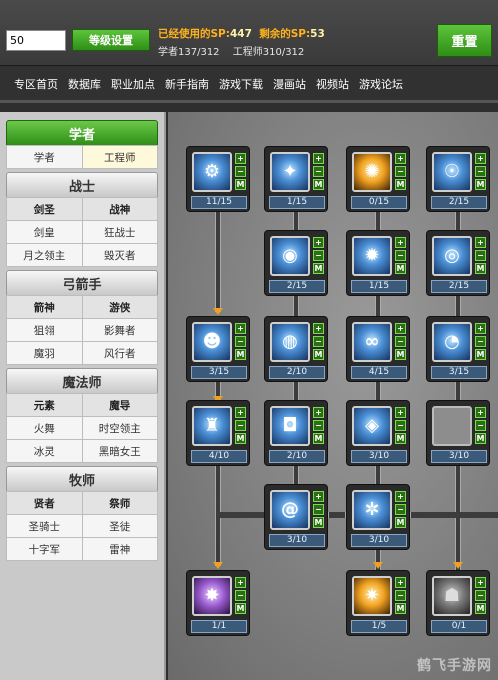 This screenshot has height=680, width=498. Describe the element at coordinates (119, 255) in the screenshot. I see `subclass-item: 毁灭者` at that location.